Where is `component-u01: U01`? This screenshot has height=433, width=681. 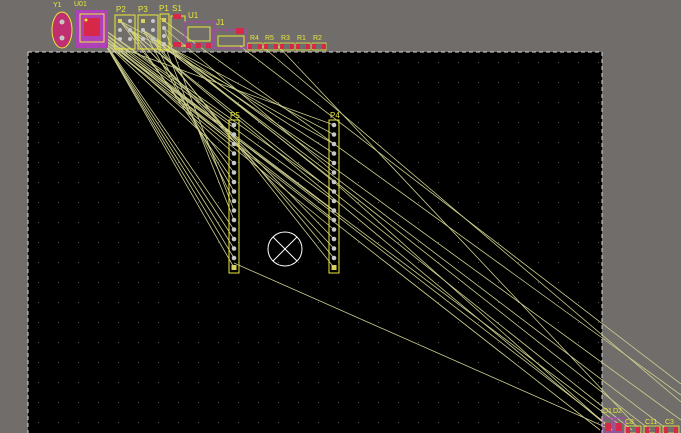 component-u01: U01 is located at coordinates (91, 24).